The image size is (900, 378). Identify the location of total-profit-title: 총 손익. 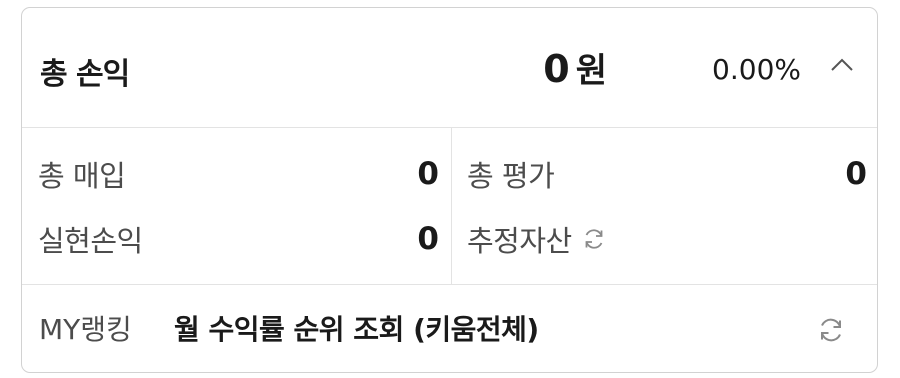
(85, 74).